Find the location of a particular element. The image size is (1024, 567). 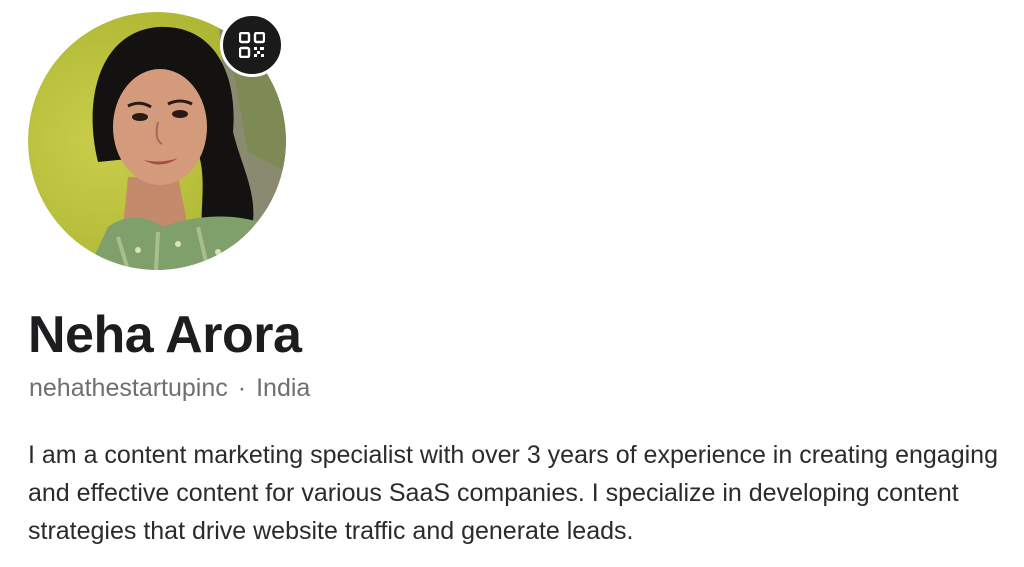

profile-meta: nehathestartupinc · India is located at coordinates (169, 388).